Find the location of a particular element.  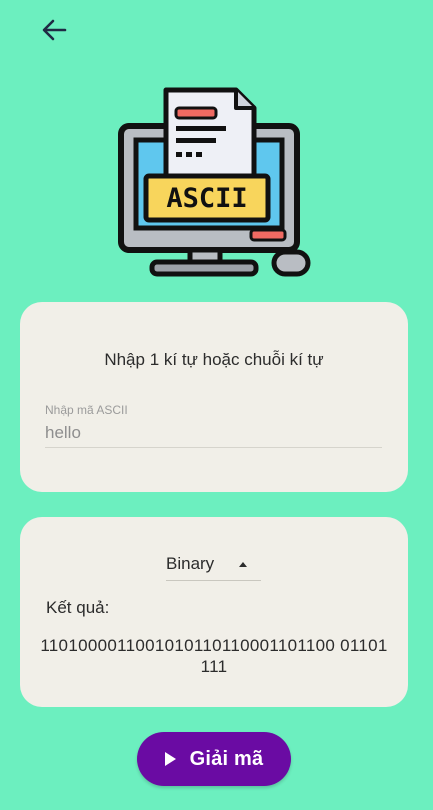

format-select: Binary is located at coordinates (213, 564).